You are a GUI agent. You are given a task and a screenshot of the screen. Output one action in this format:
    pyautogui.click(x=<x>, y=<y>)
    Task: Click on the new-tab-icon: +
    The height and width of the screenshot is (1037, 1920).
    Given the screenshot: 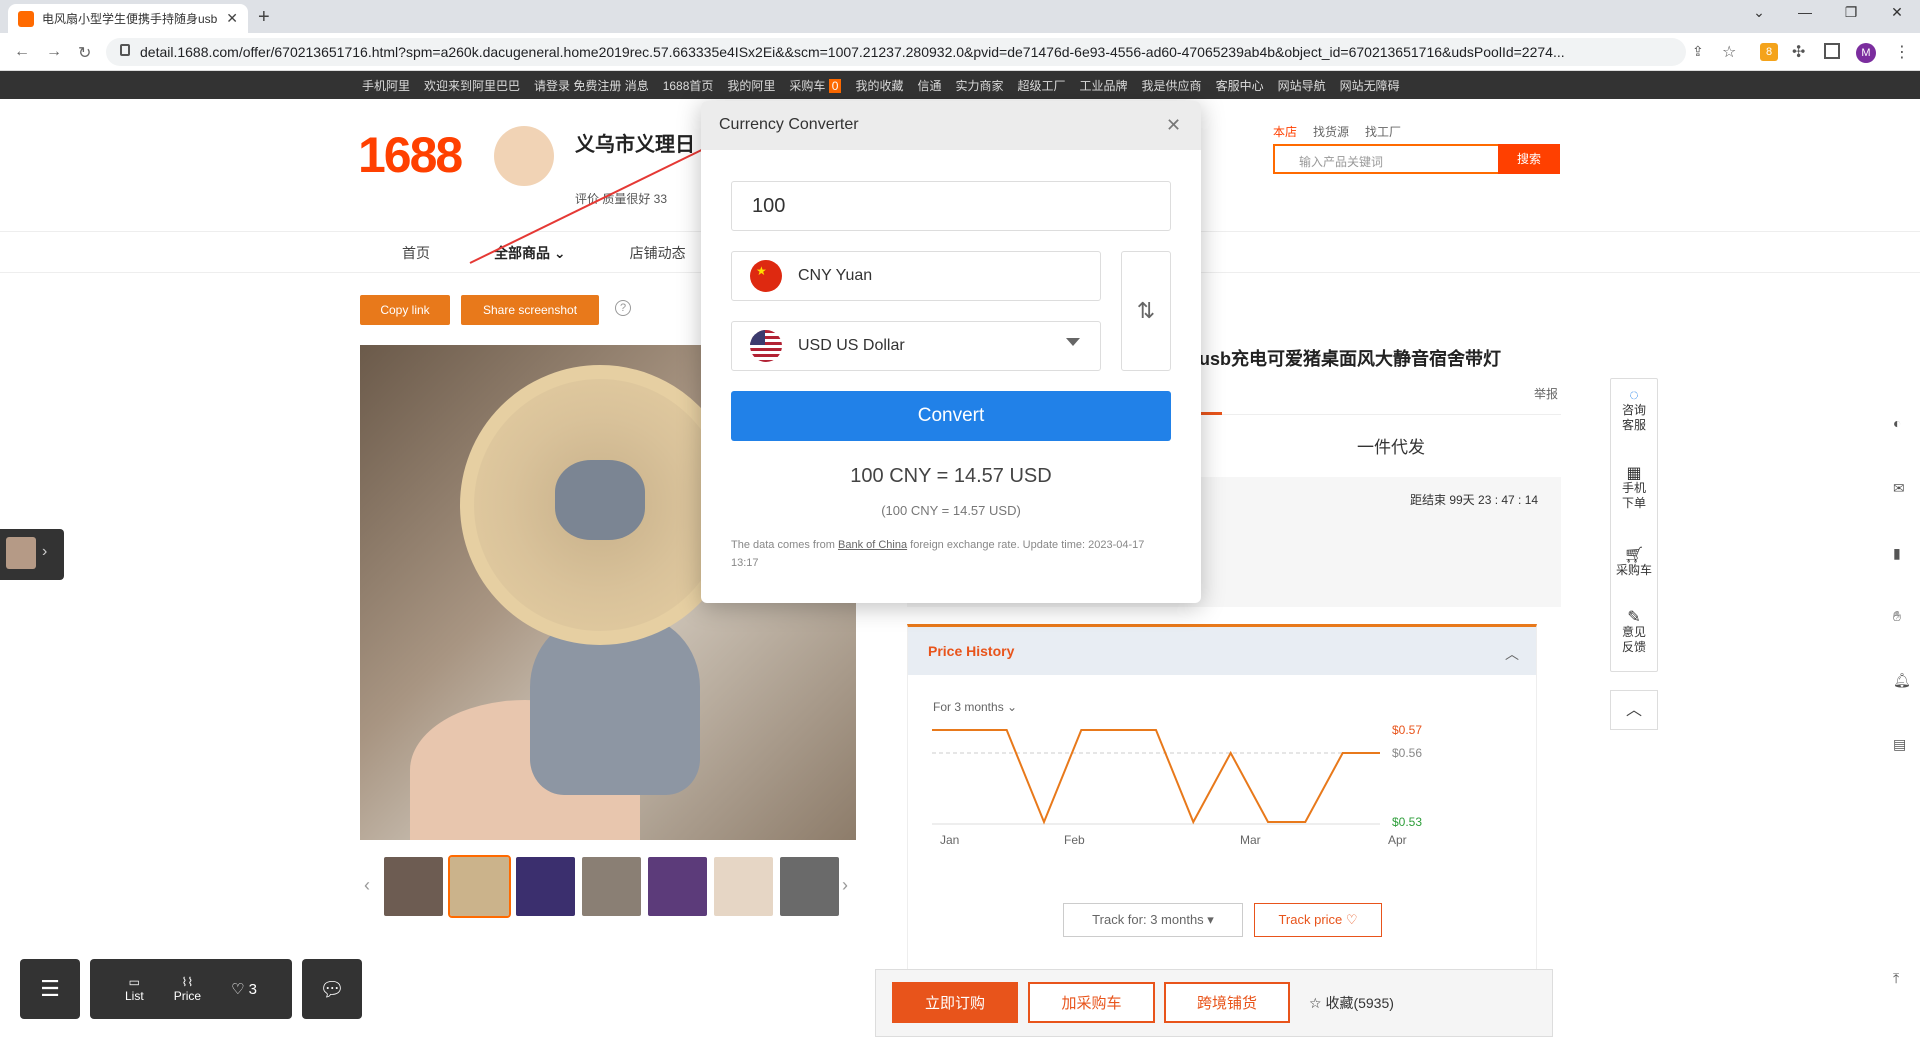 What is the action you would take?
    pyautogui.click(x=264, y=17)
    